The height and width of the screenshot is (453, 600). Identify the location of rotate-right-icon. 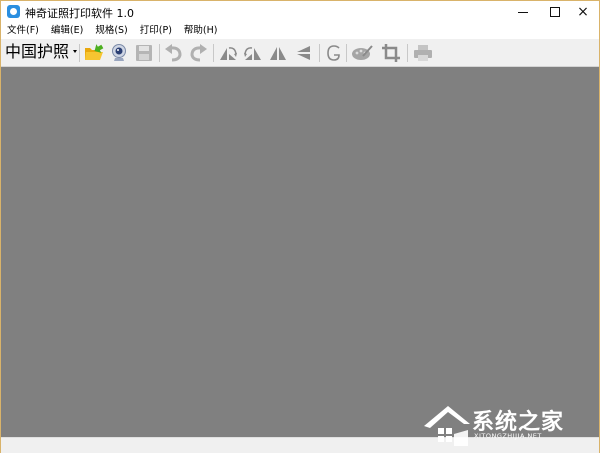
(252, 53).